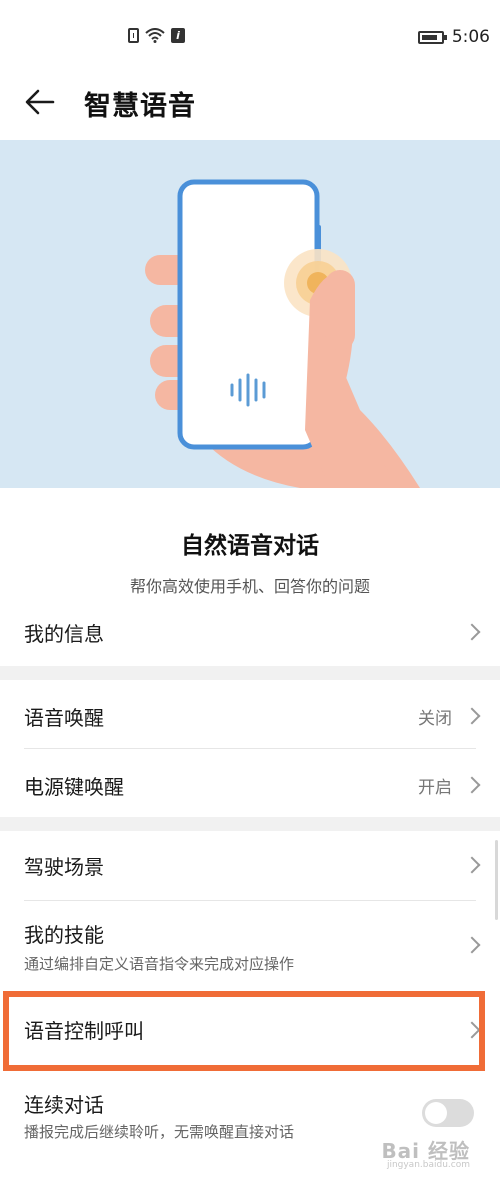 The width and height of the screenshot is (500, 1183). I want to click on back-button, so click(40, 102).